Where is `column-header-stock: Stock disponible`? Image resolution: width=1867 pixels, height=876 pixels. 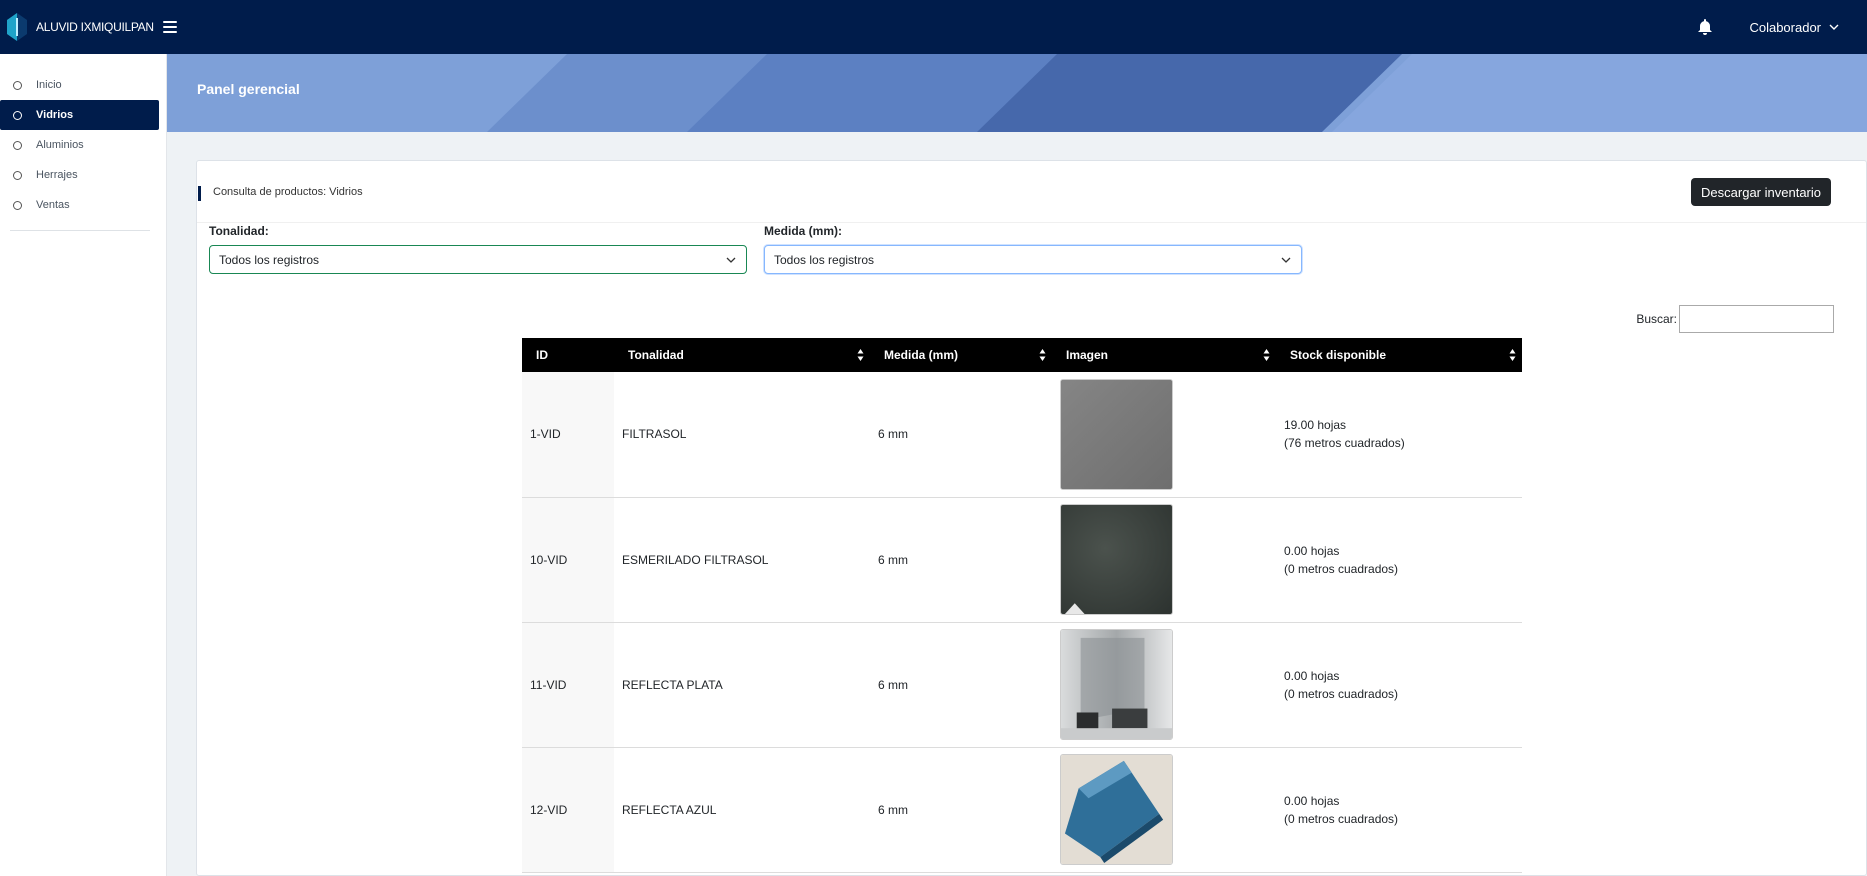
column-header-stock: Stock disponible is located at coordinates (1399, 355).